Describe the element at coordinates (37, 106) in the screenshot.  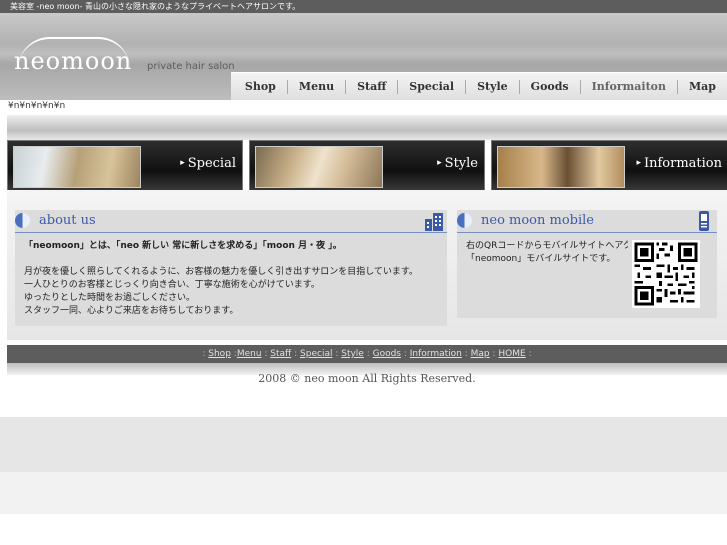
I see `breadcrumb: ¥n¥n¥n¥n¥n` at that location.